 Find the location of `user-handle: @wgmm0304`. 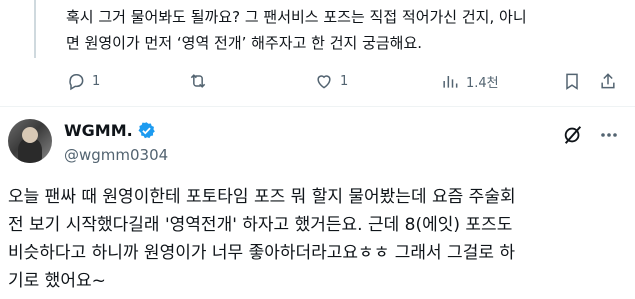

user-handle: @wgmm0304 is located at coordinates (116, 155).